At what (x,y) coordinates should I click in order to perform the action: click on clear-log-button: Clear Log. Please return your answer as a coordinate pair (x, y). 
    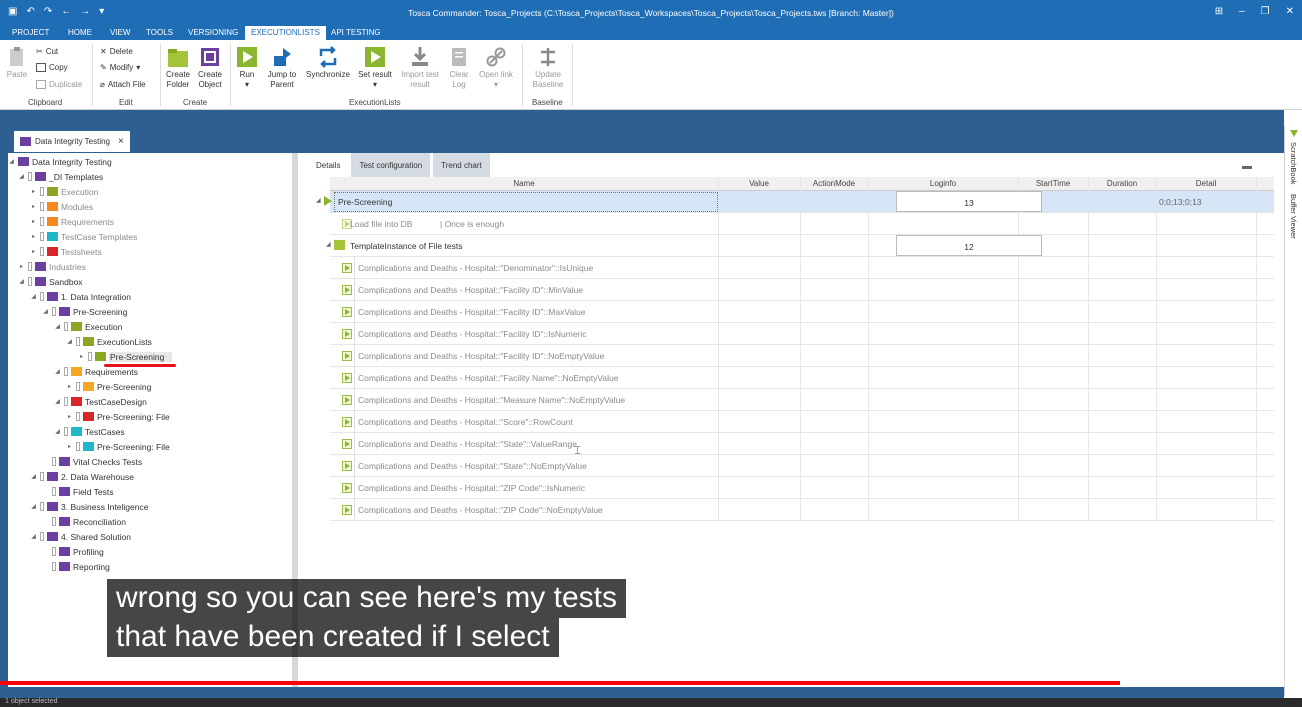
    Looking at the image, I should click on (459, 68).